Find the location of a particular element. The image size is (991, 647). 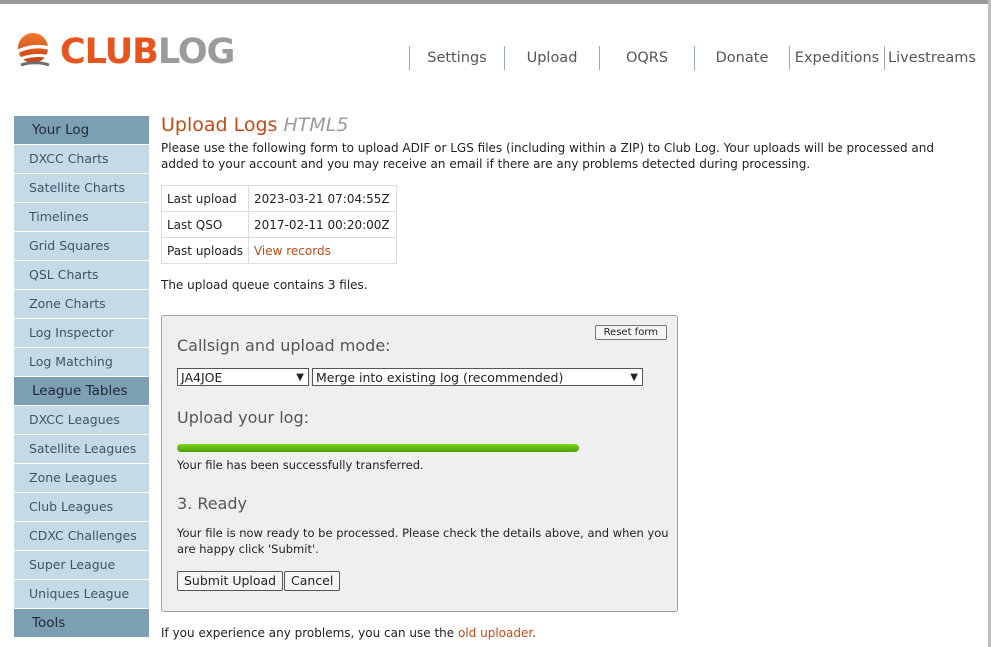

ready-heading: 3. Ready is located at coordinates (212, 503).